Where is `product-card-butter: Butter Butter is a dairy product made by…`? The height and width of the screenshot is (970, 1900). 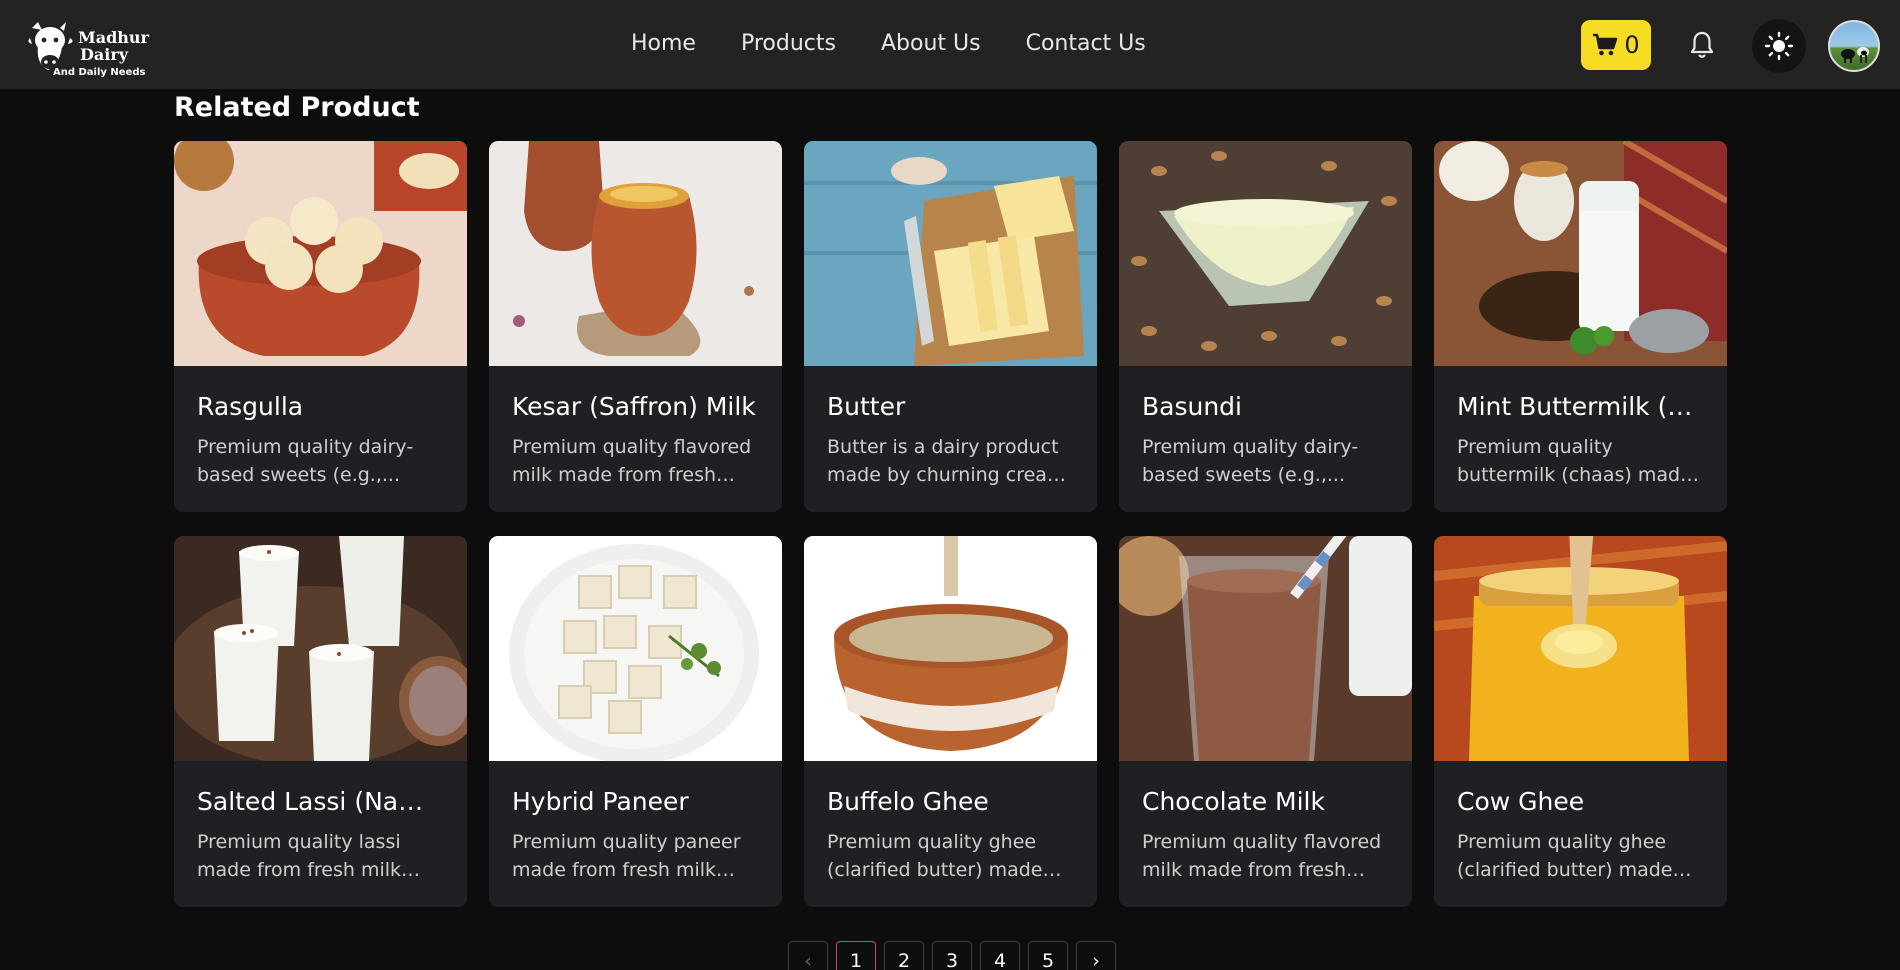
product-card-butter: Butter Butter is a dairy product made by… is located at coordinates (950, 326).